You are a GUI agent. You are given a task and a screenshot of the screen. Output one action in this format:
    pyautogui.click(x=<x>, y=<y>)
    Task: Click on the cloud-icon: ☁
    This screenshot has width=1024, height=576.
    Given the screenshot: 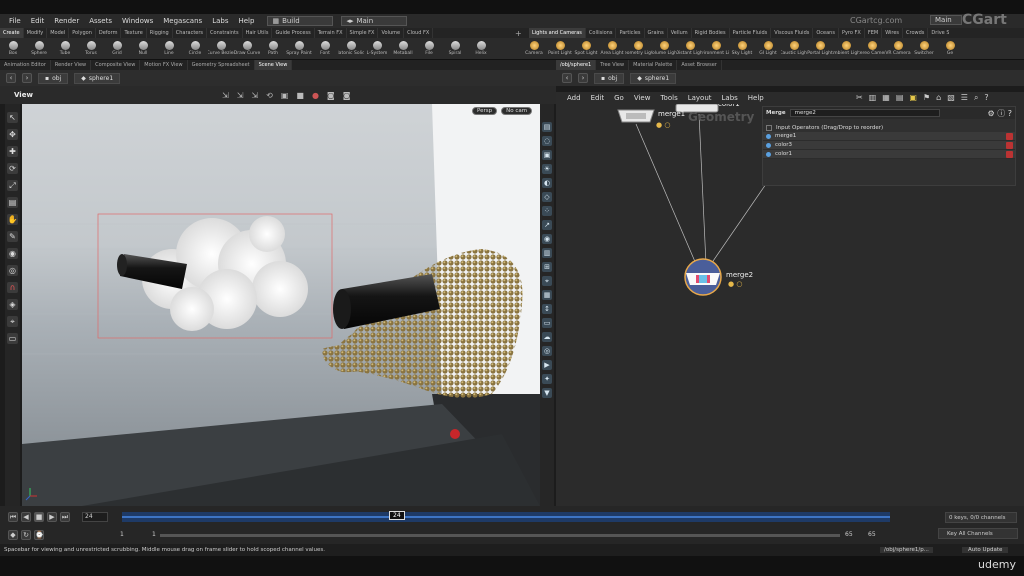 What is the action you would take?
    pyautogui.click(x=547, y=337)
    